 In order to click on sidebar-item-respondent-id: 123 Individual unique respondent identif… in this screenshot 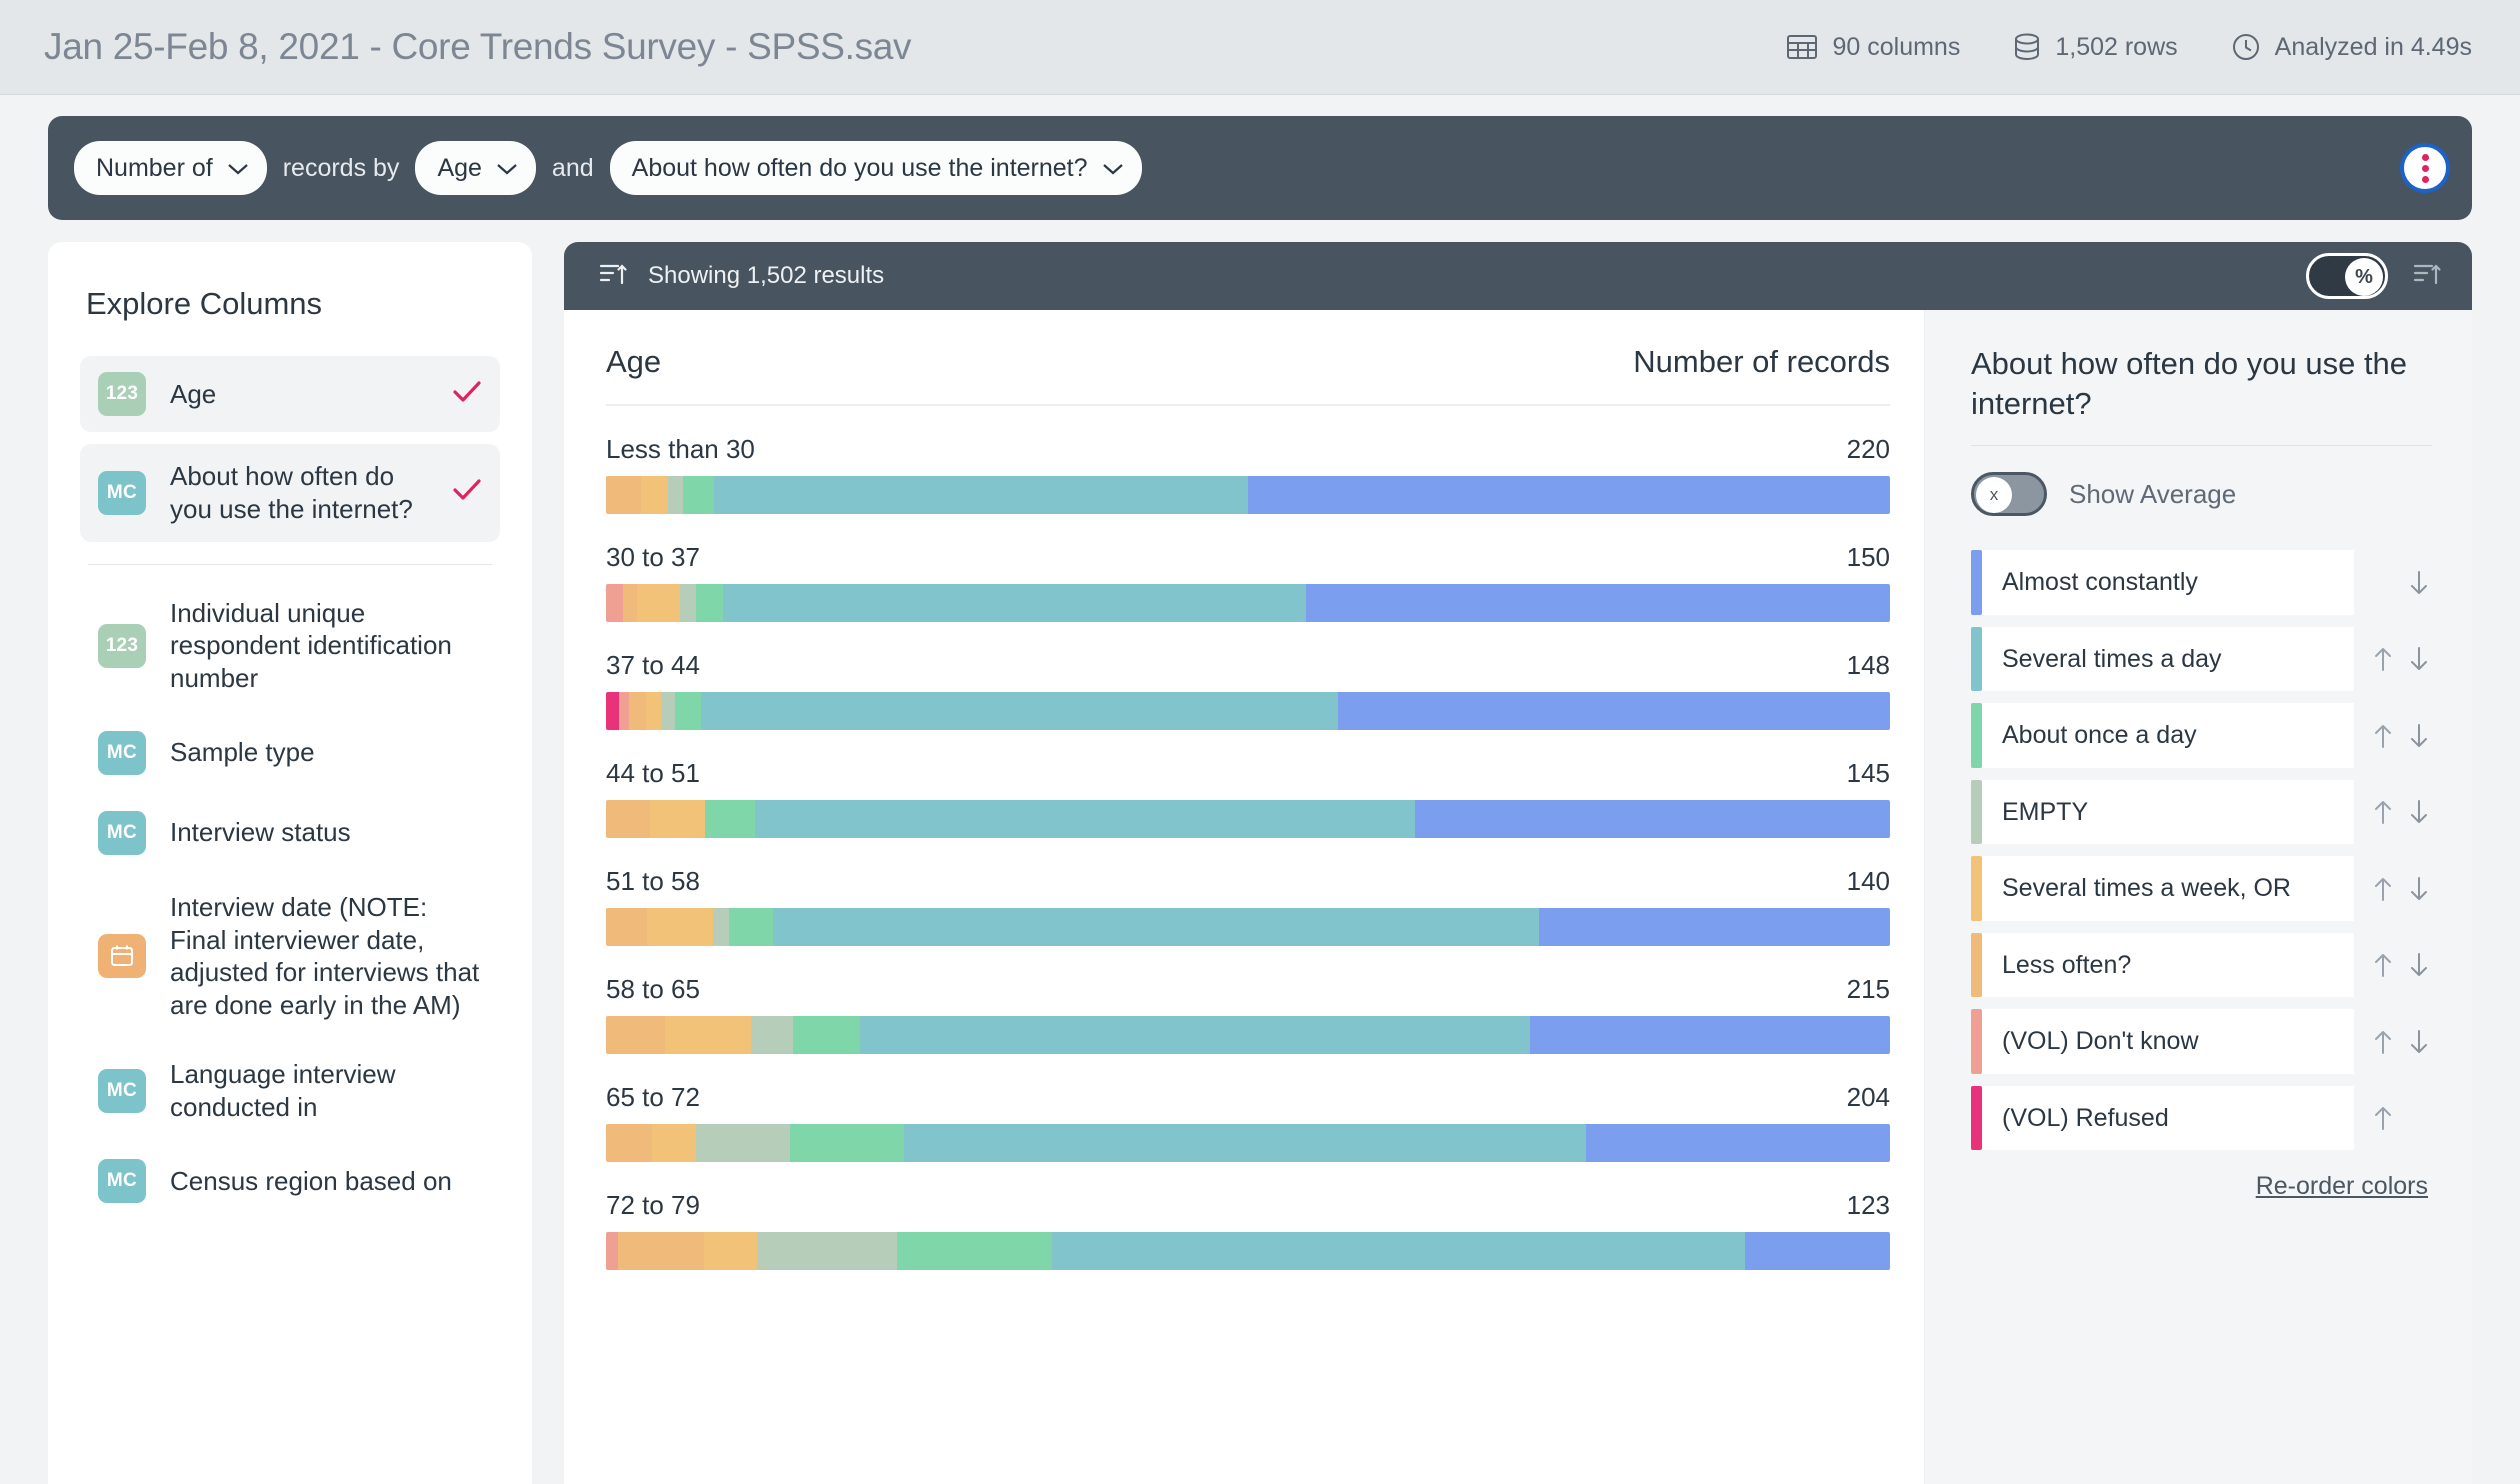, I will do `click(290, 646)`.